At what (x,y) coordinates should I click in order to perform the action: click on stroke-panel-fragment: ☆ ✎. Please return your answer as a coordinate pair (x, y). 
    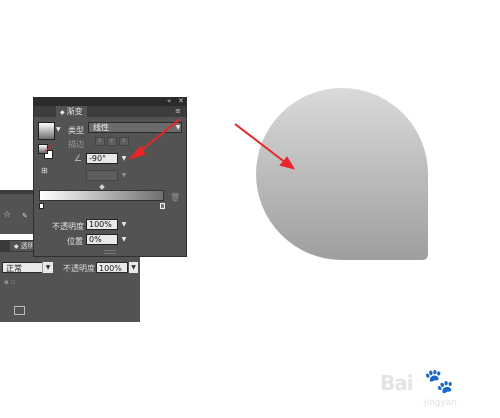
    Looking at the image, I should click on (16, 212).